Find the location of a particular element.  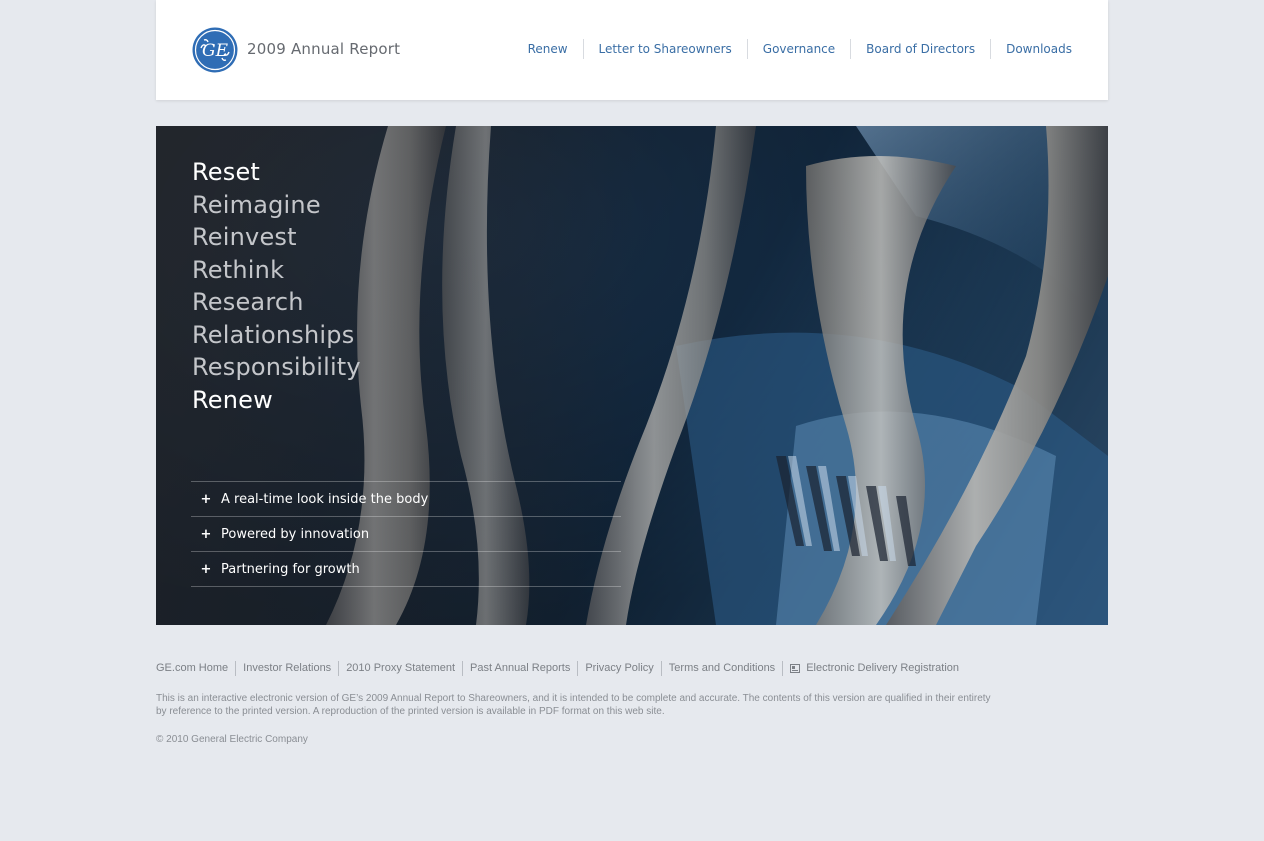

report-title: 2009 Annual Report is located at coordinates (324, 49).